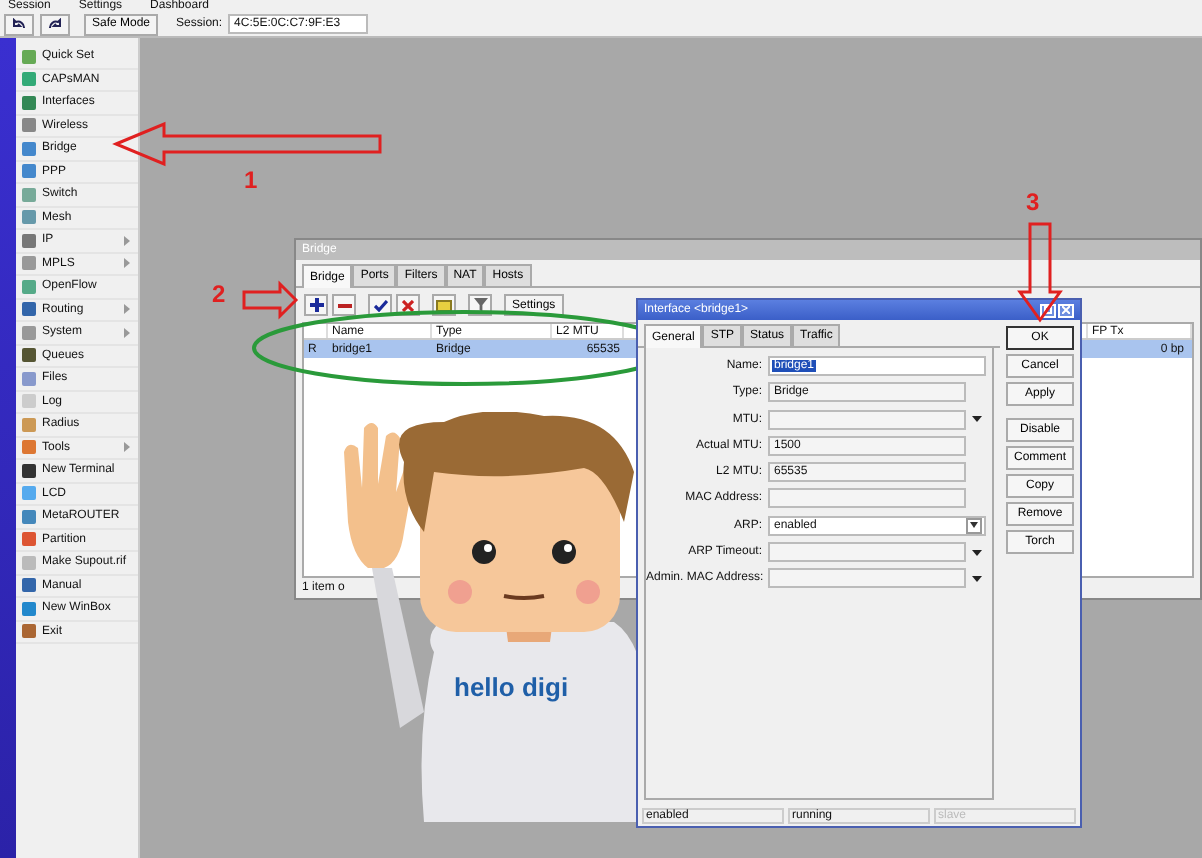 The height and width of the screenshot is (858, 1202). What do you see at coordinates (511, 687) in the screenshot?
I see `shirt-text: hello digi` at bounding box center [511, 687].